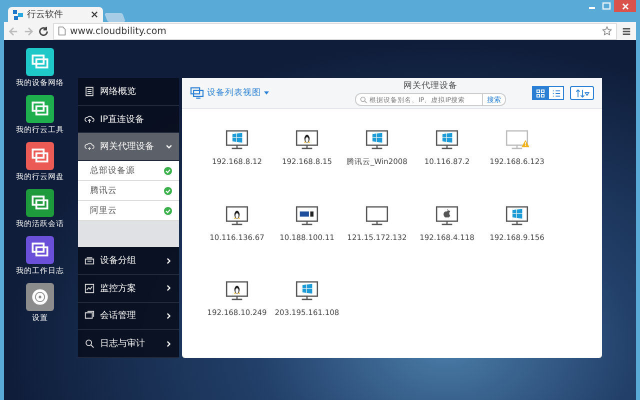 This screenshot has width=640, height=400. Describe the element at coordinates (128, 344) in the screenshot. I see `menu-item: 日志与审计` at that location.